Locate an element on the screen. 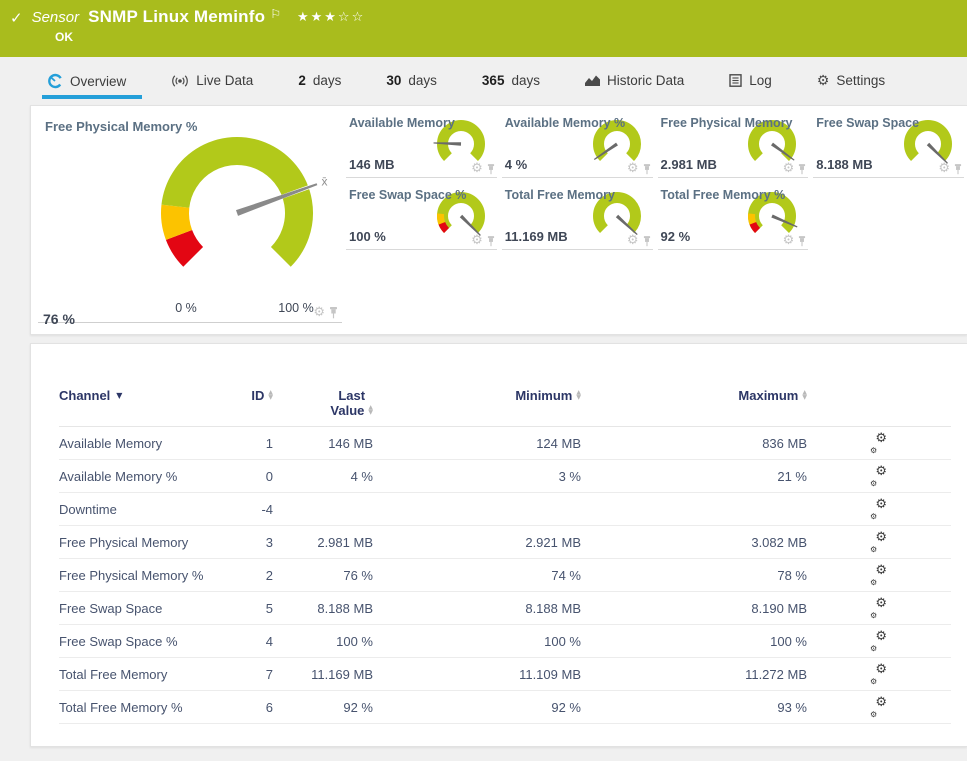  maximum-cell: 11.272 MB is located at coordinates (776, 674).